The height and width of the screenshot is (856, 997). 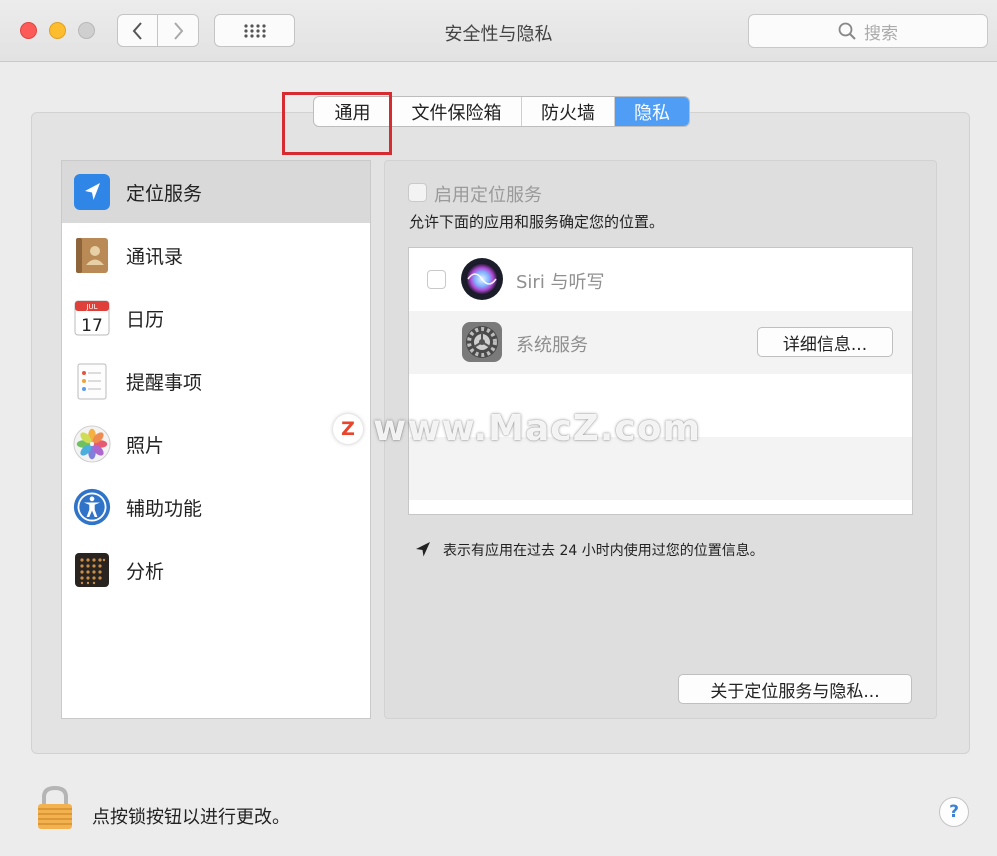 What do you see at coordinates (417, 192) in the screenshot?
I see `enable-location-checkbox` at bounding box center [417, 192].